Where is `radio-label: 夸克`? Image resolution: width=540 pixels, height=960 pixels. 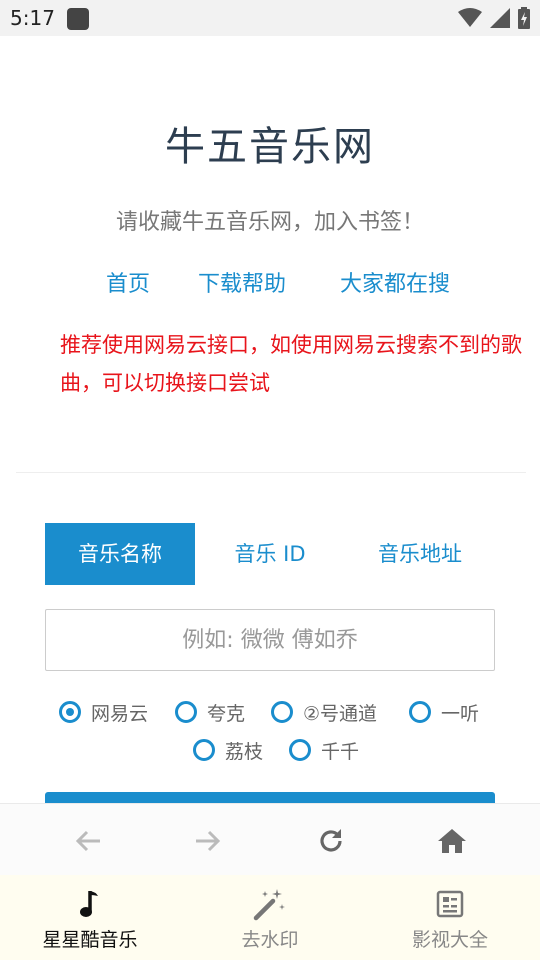 radio-label: 夸克 is located at coordinates (226, 713).